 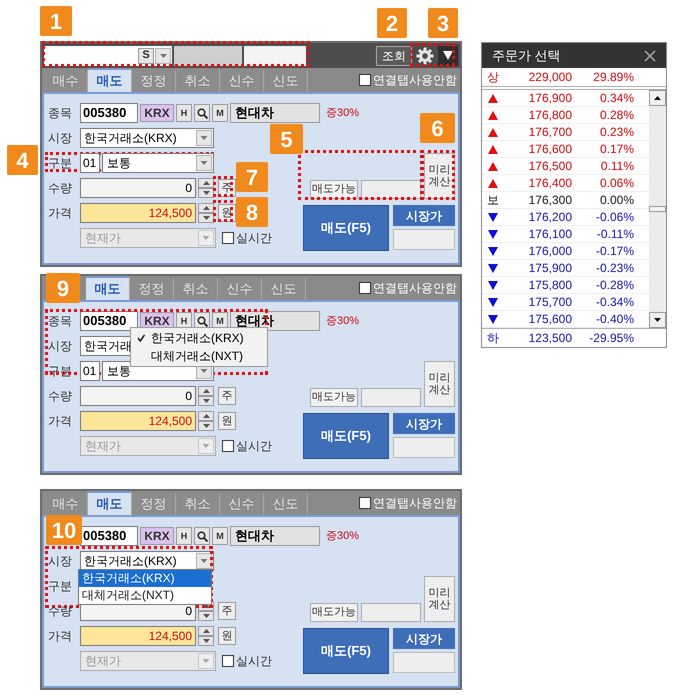 I want to click on price-cell: 176,400, so click(x=538, y=183).